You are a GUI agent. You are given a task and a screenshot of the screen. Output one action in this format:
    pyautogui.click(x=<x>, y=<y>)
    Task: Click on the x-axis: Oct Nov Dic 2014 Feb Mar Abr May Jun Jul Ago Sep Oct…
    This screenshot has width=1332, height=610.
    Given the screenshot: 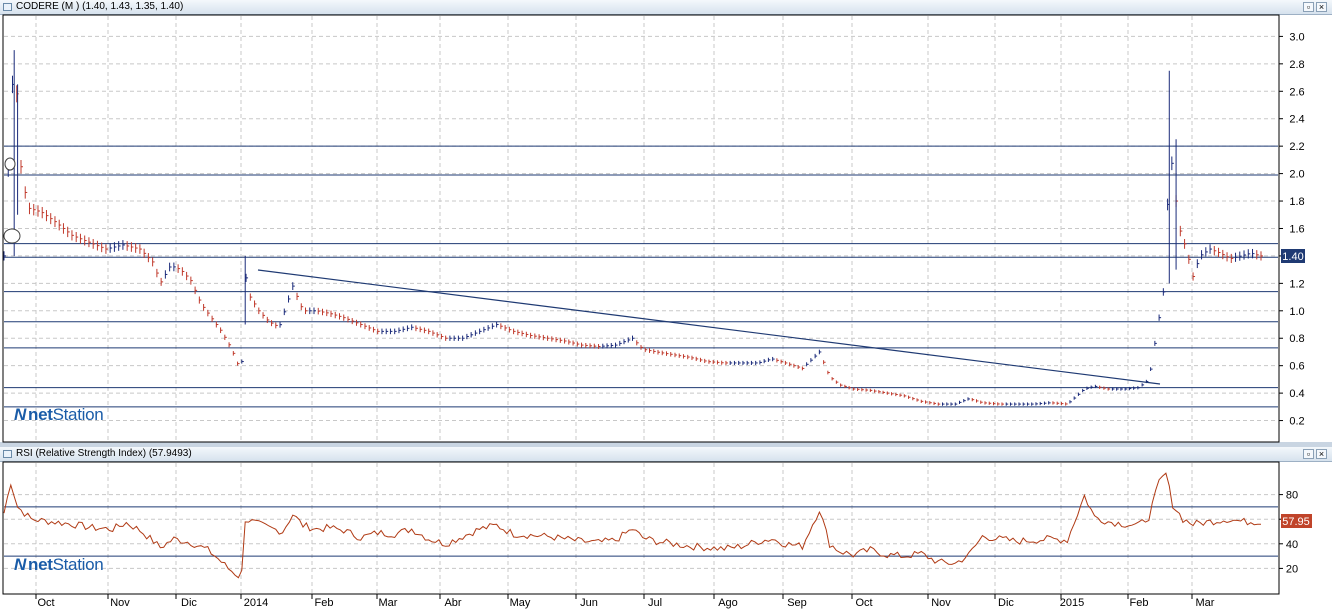 What is the action you would take?
    pyautogui.click(x=625, y=601)
    